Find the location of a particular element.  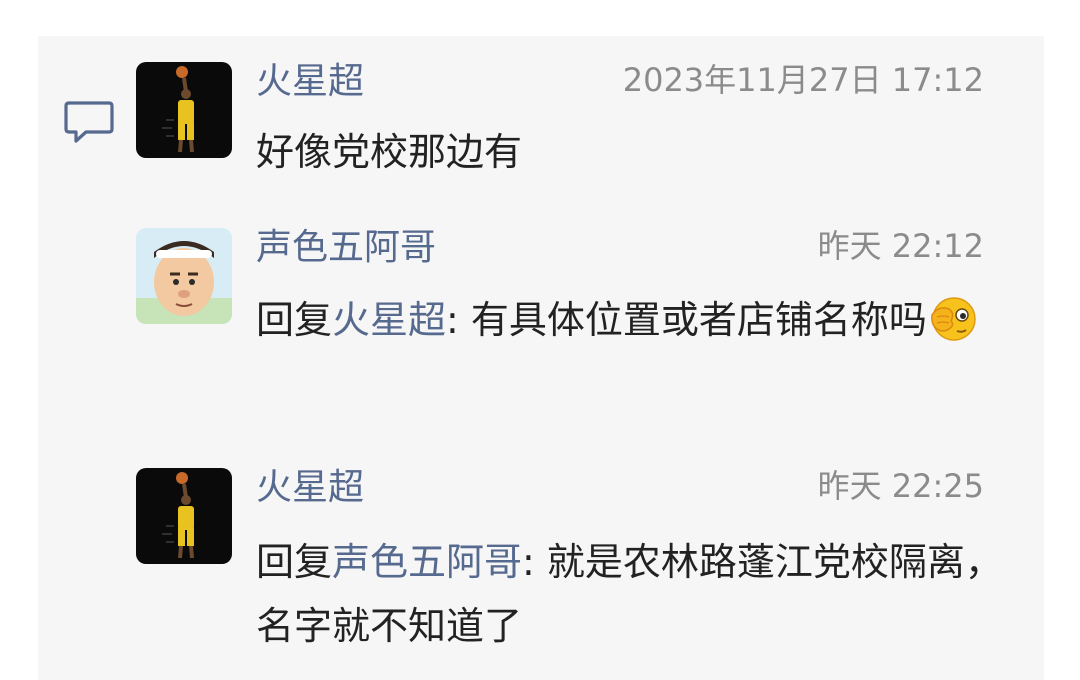

comment-text: 好像党校那边有 is located at coordinates (636, 152).